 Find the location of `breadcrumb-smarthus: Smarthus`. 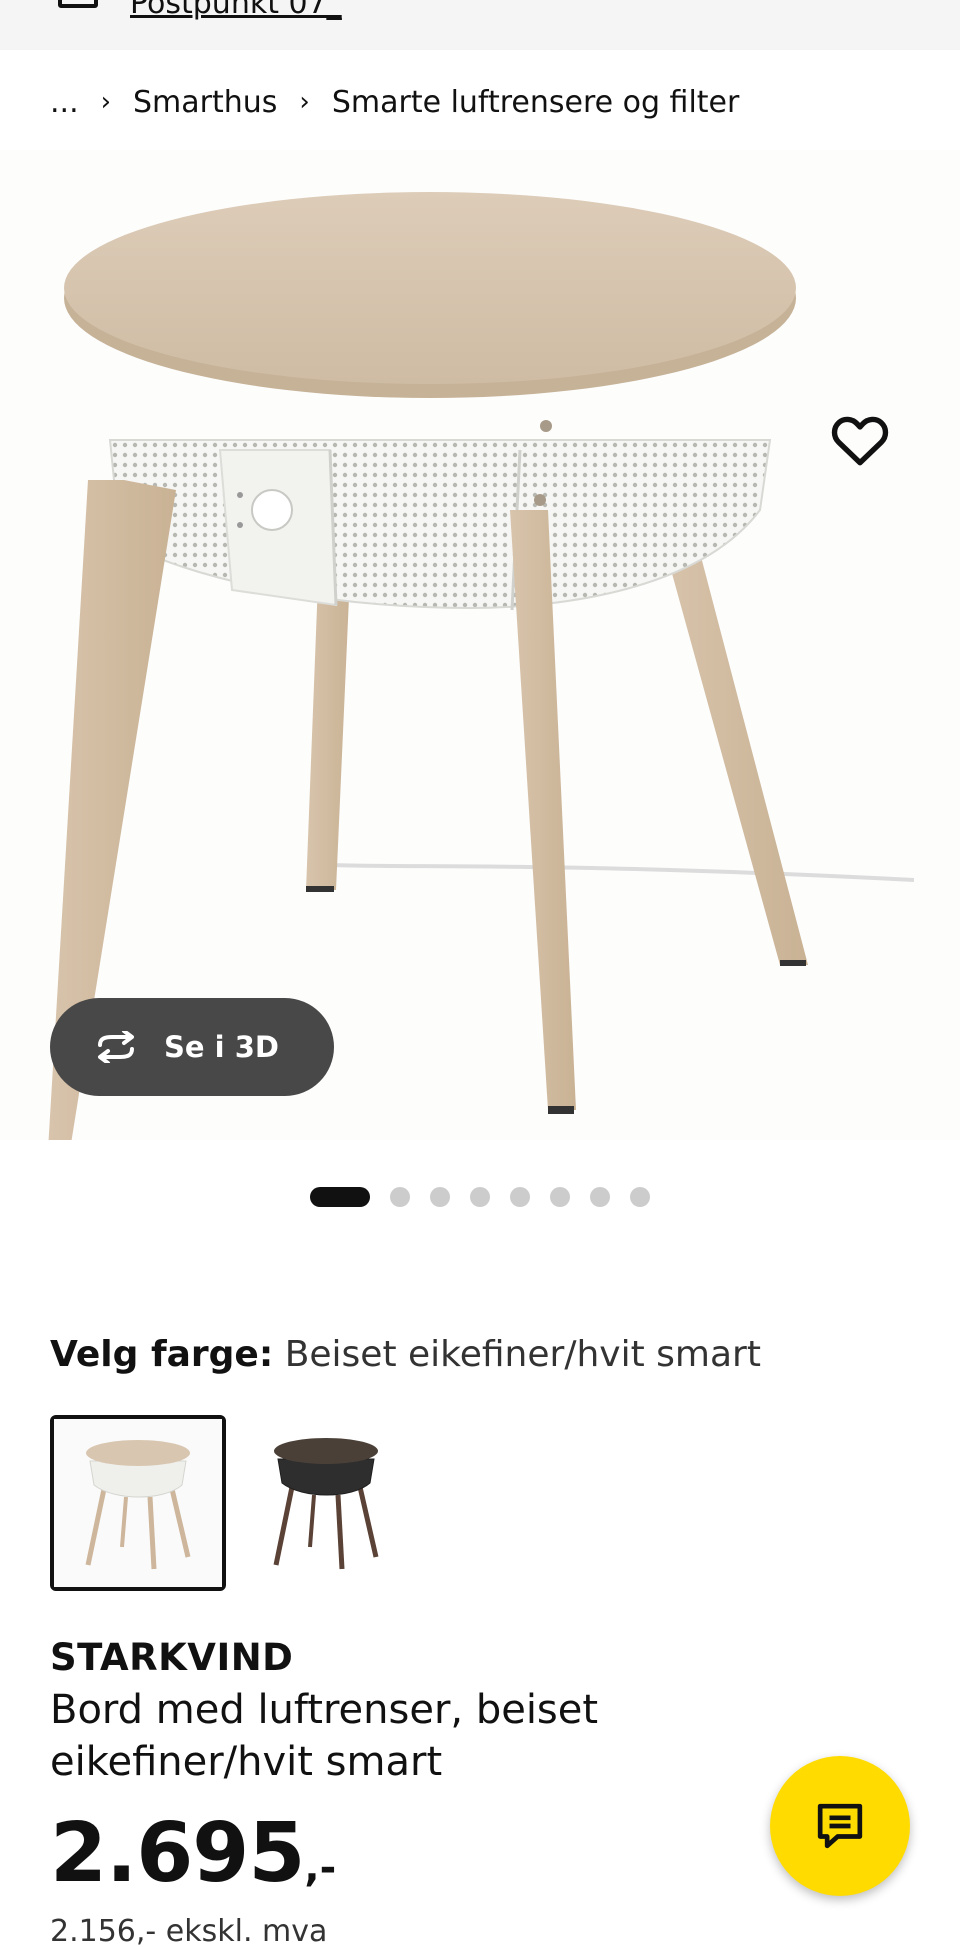

breadcrumb-smarthus: Smarthus is located at coordinates (205, 102).